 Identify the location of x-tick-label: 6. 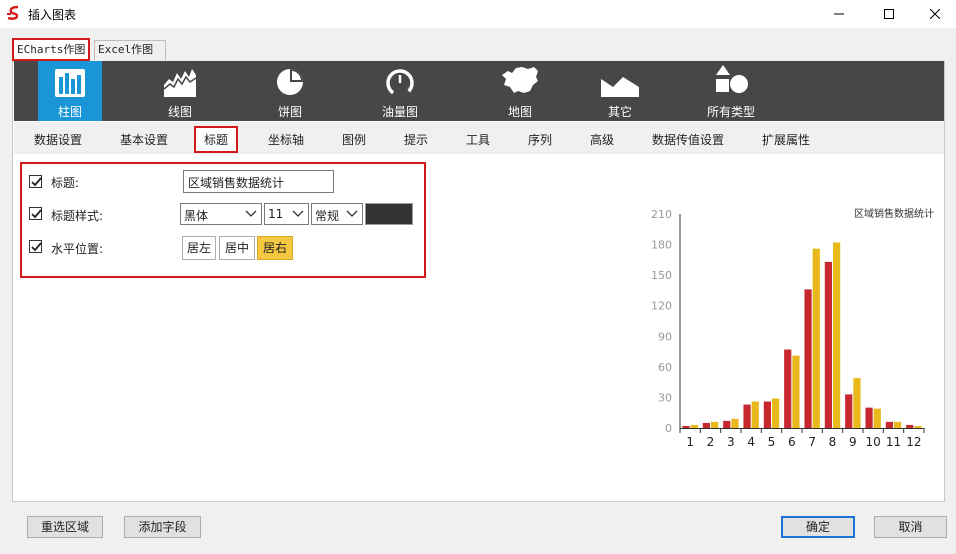
(792, 442).